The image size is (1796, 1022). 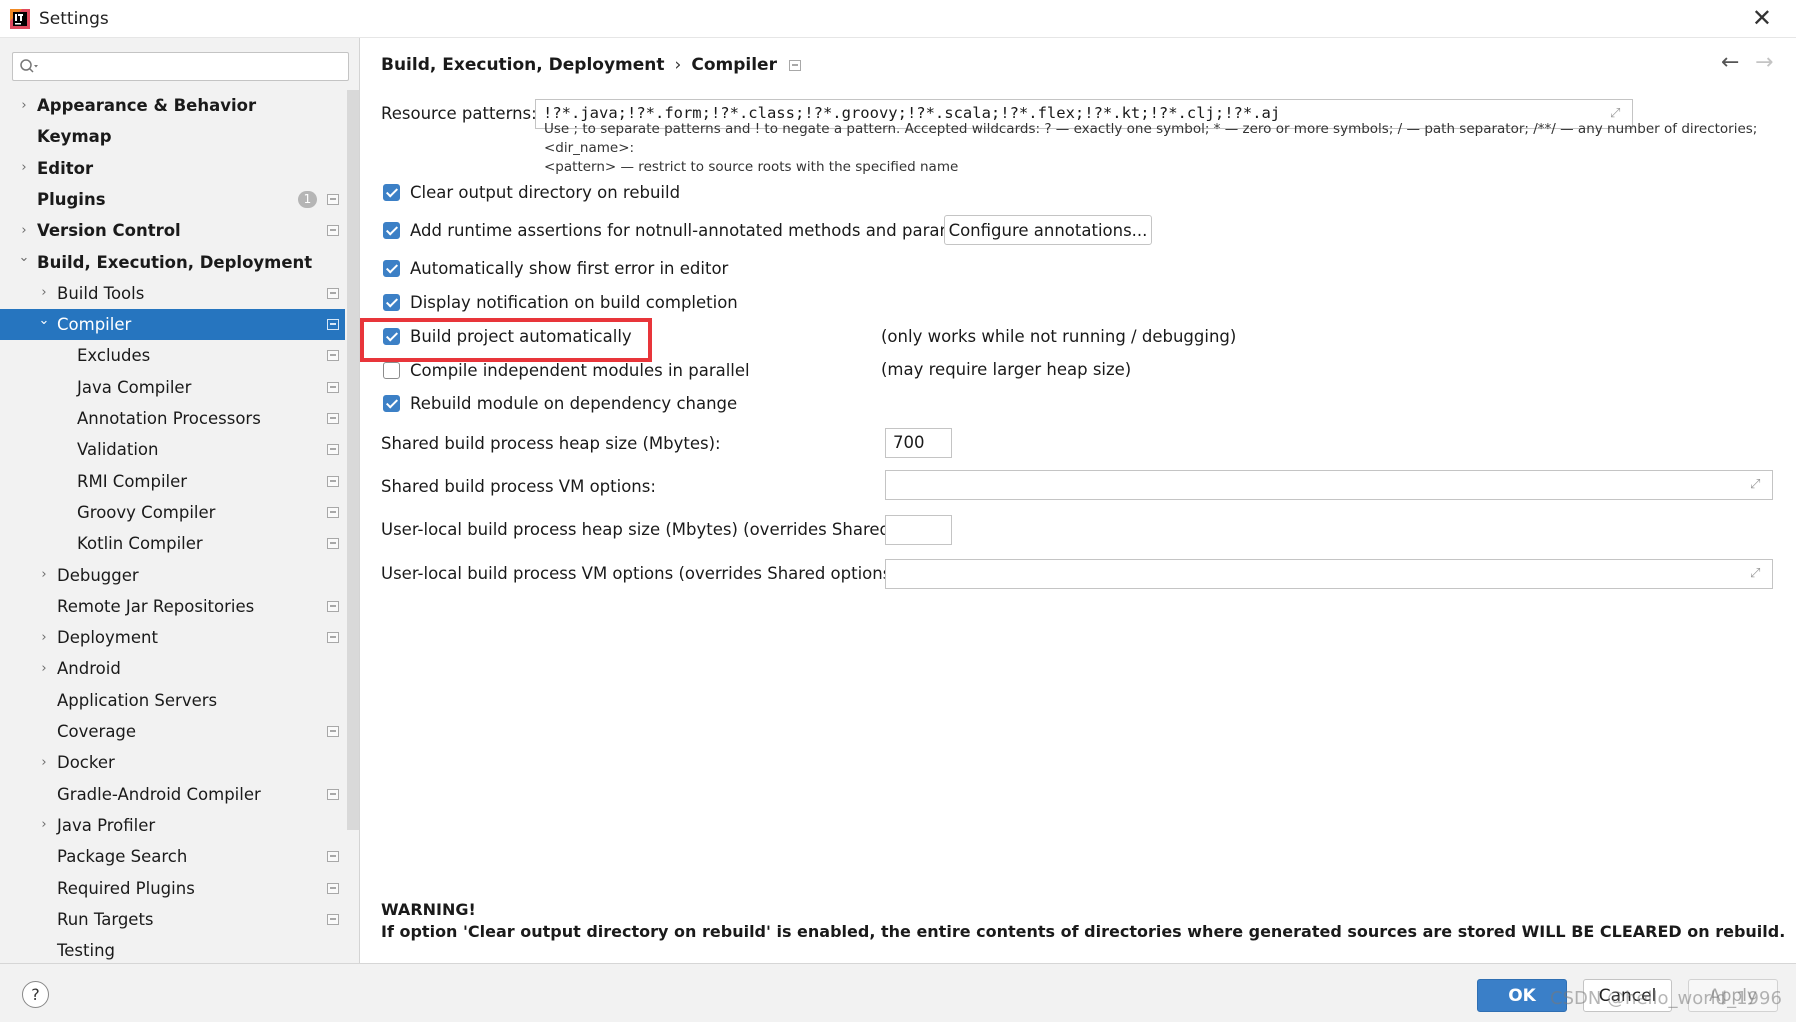 I want to click on show-first-error-option: Automatically show first error in editor, so click(x=555, y=268).